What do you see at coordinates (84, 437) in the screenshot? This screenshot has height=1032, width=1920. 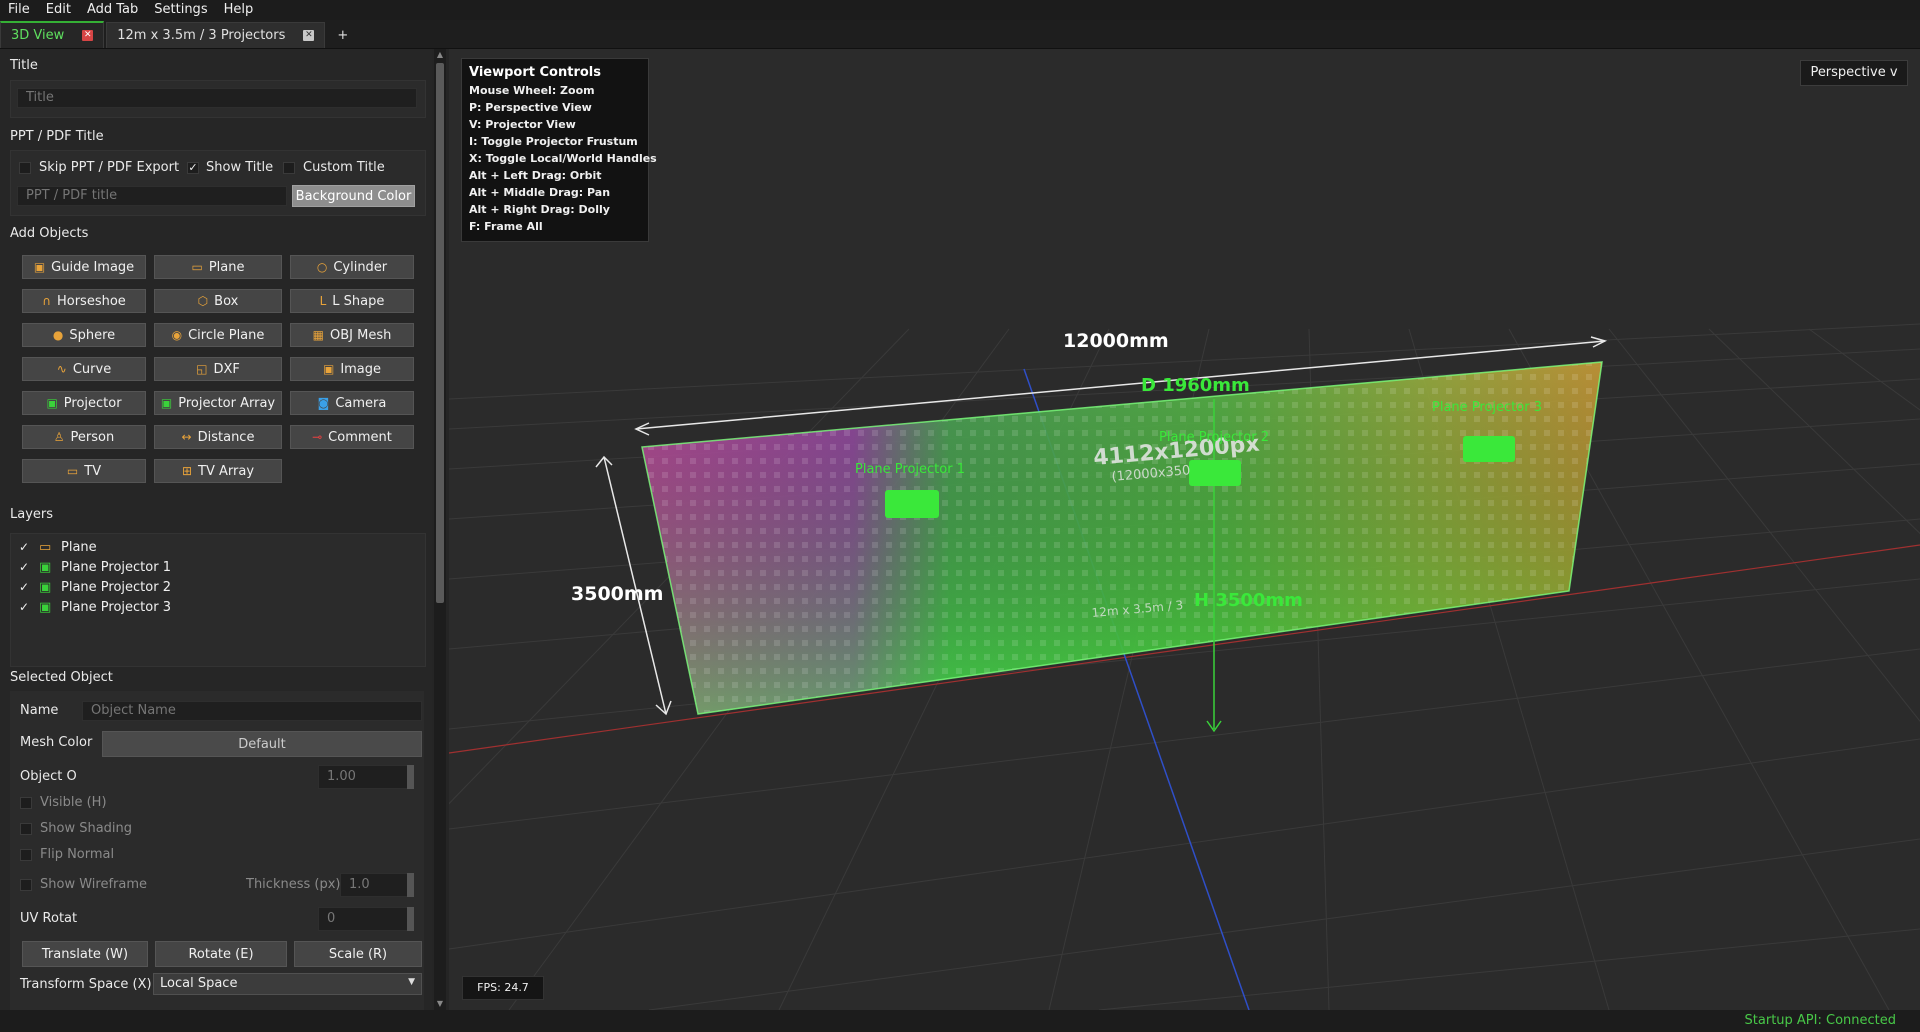 I see `add-person-button: ♙ Person` at bounding box center [84, 437].